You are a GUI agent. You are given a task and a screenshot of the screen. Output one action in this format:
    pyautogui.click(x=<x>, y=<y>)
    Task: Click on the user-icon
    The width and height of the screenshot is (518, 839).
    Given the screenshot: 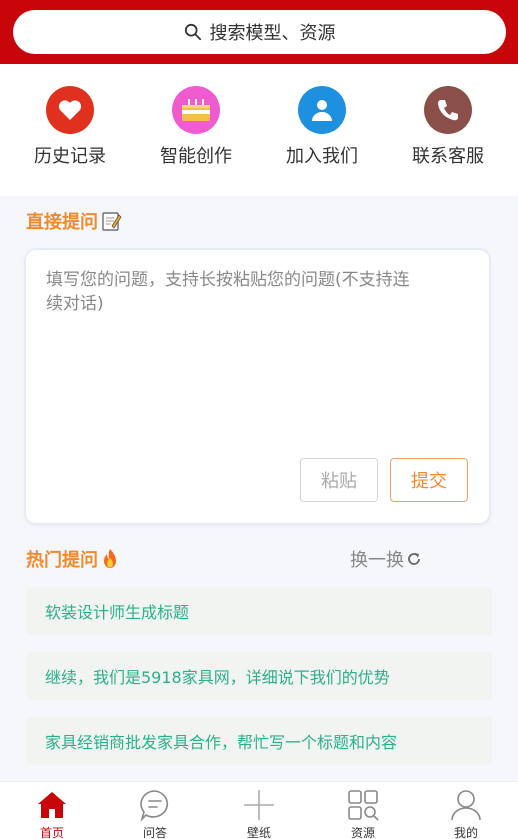 What is the action you would take?
    pyautogui.click(x=322, y=110)
    